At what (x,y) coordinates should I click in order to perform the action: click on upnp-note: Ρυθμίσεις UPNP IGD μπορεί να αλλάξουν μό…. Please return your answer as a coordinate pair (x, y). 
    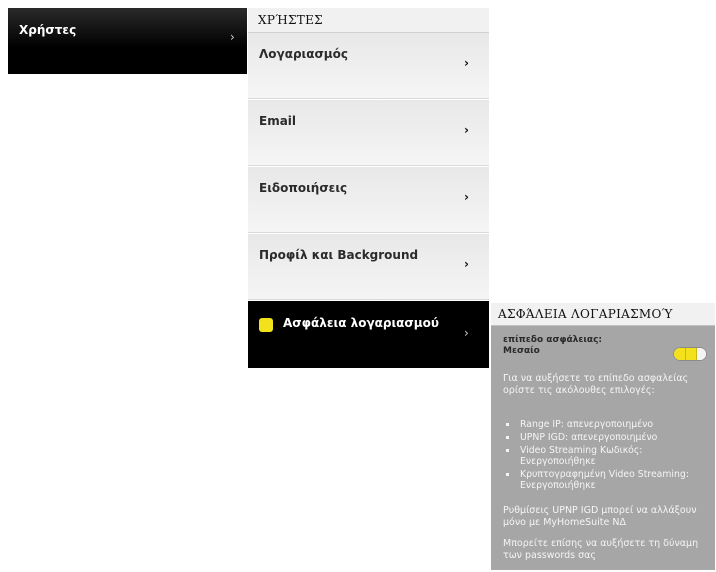
    Looking at the image, I should click on (600, 516).